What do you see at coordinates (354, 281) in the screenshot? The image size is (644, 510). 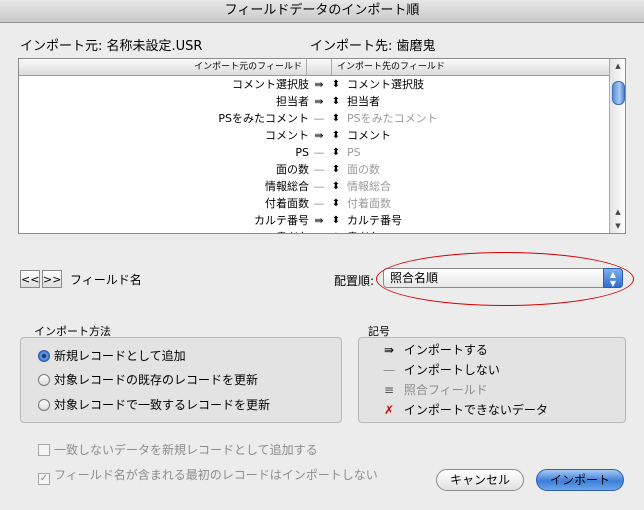 I see `arrange-label: 配置順:` at bounding box center [354, 281].